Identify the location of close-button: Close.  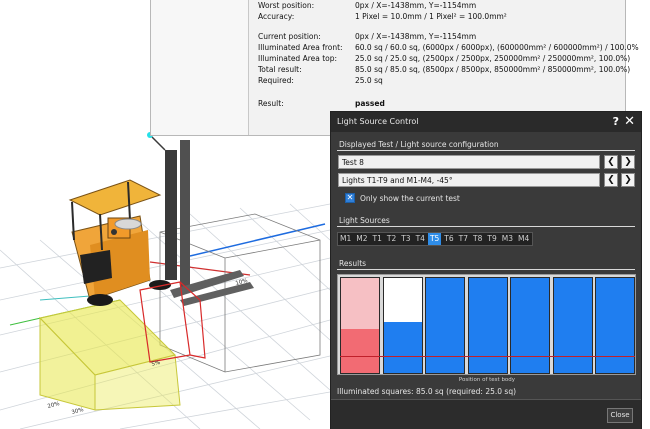
(620, 415).